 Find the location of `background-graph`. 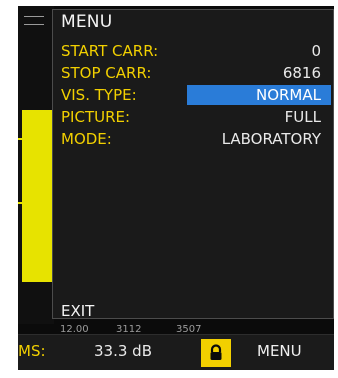

background-graph is located at coordinates (37, 165).